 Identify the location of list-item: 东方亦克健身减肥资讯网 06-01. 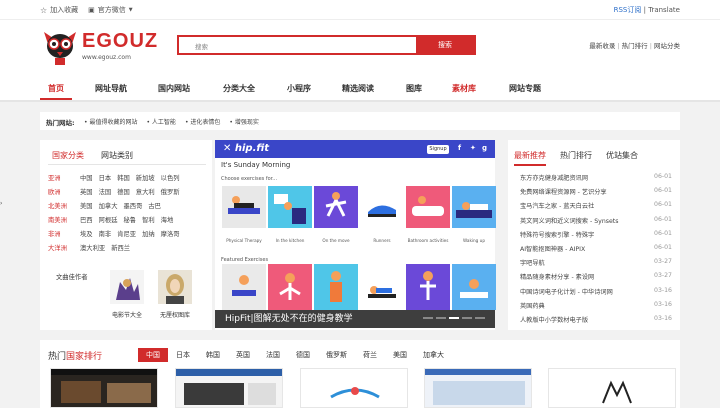
(596, 180).